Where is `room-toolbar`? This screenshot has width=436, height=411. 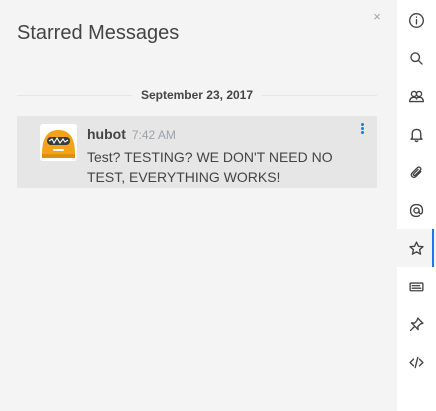 room-toolbar is located at coordinates (416, 205).